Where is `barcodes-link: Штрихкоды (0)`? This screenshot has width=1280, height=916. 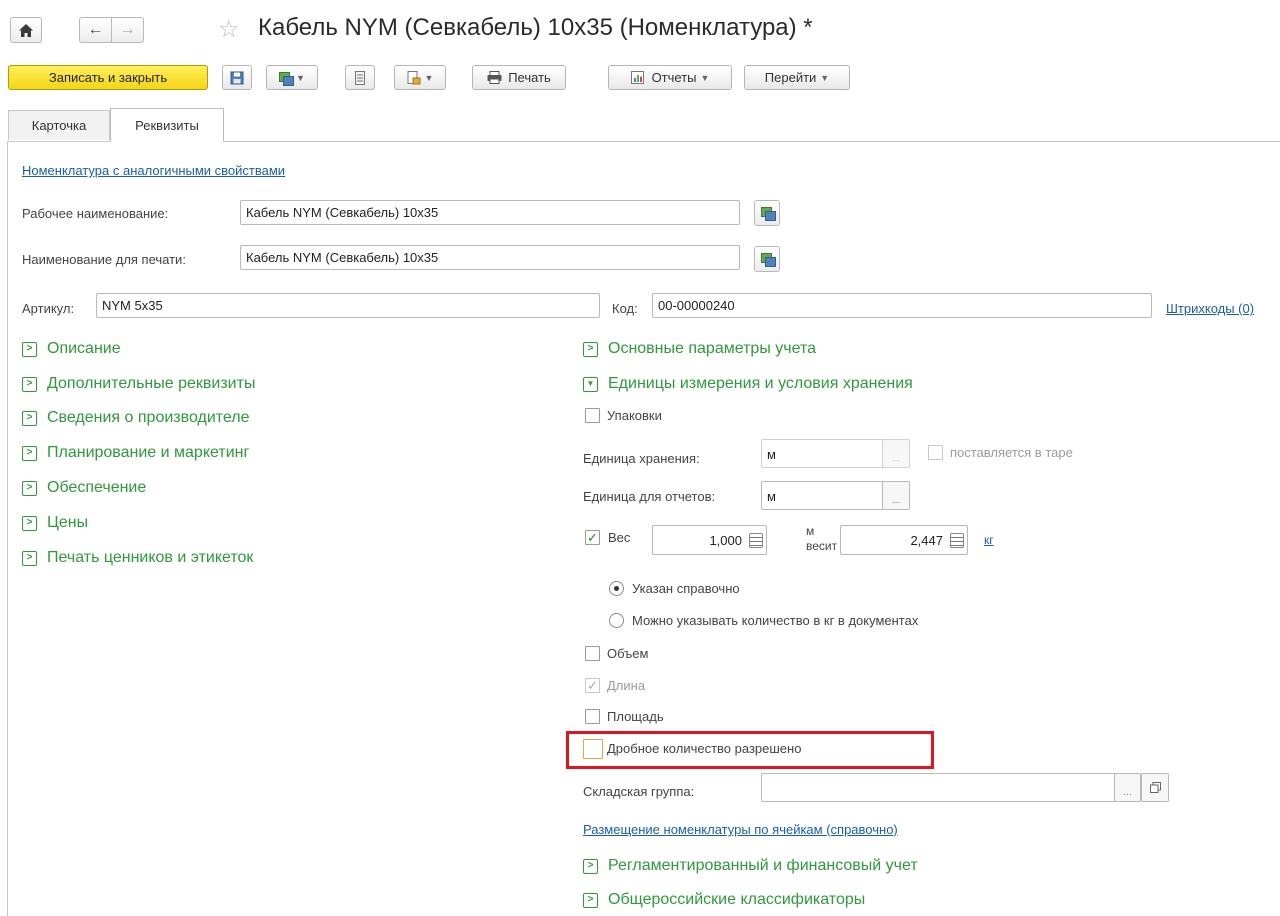
barcodes-link: Штрихкоды (0) is located at coordinates (1210, 308).